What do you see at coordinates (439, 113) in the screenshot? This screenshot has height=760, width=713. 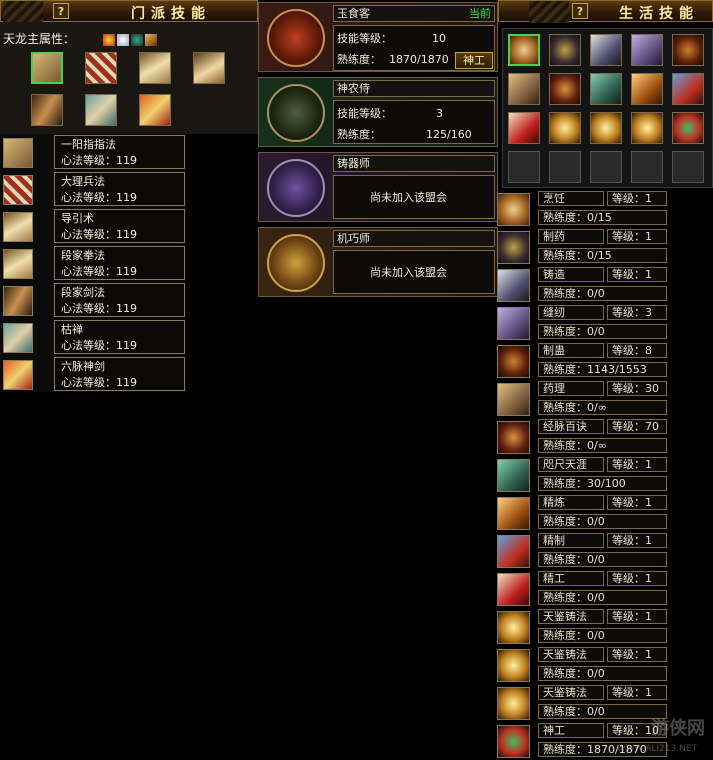 I see `skill-level-value: 3` at bounding box center [439, 113].